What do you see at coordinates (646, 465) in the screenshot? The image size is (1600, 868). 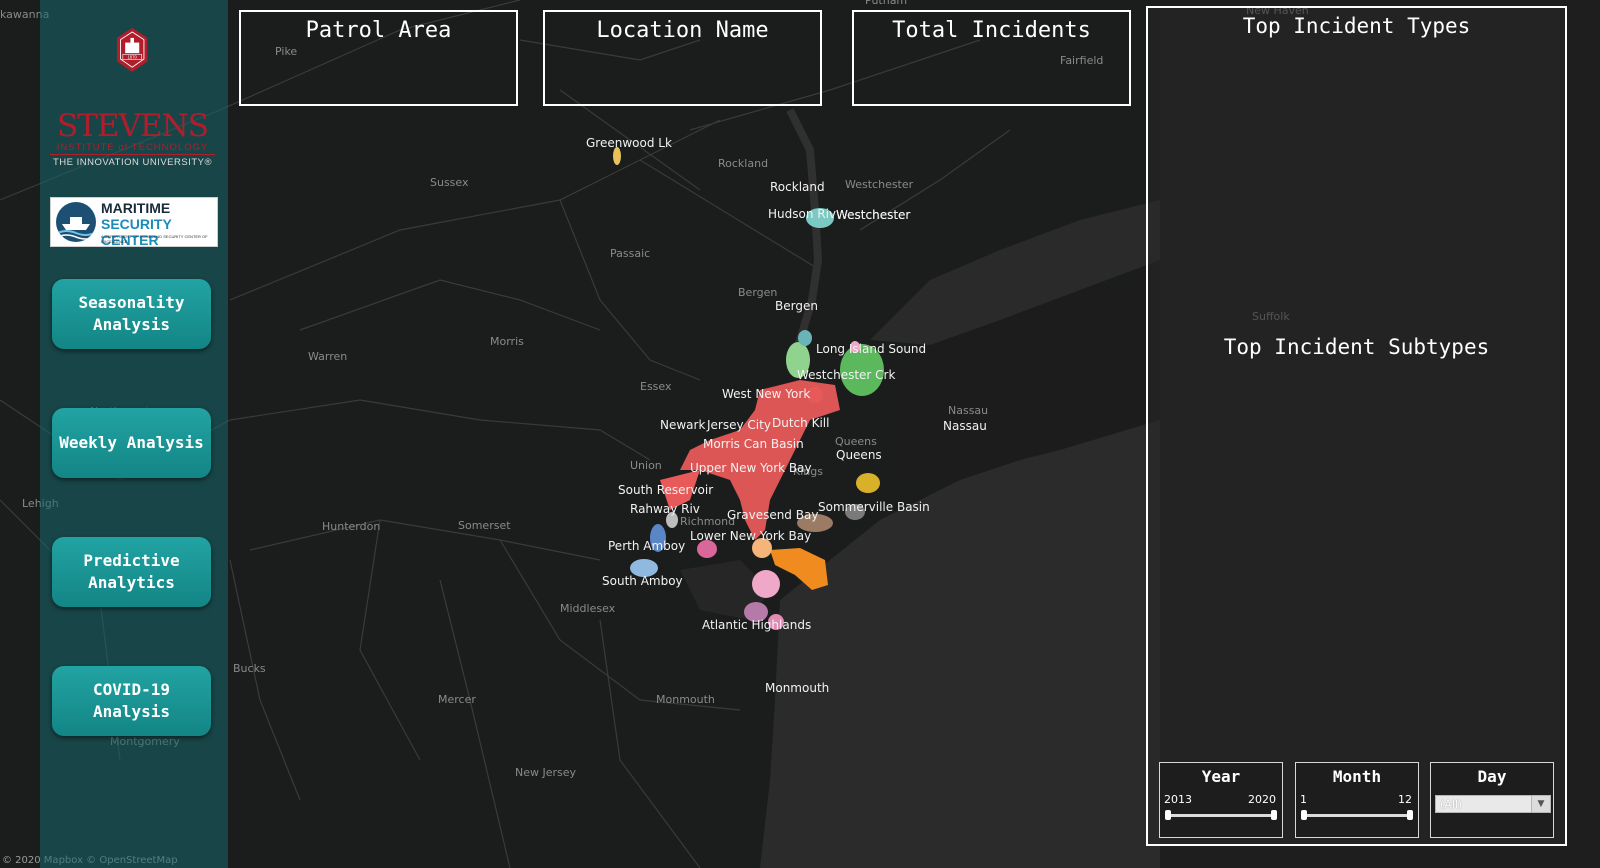 I see `map-region-label: Union` at bounding box center [646, 465].